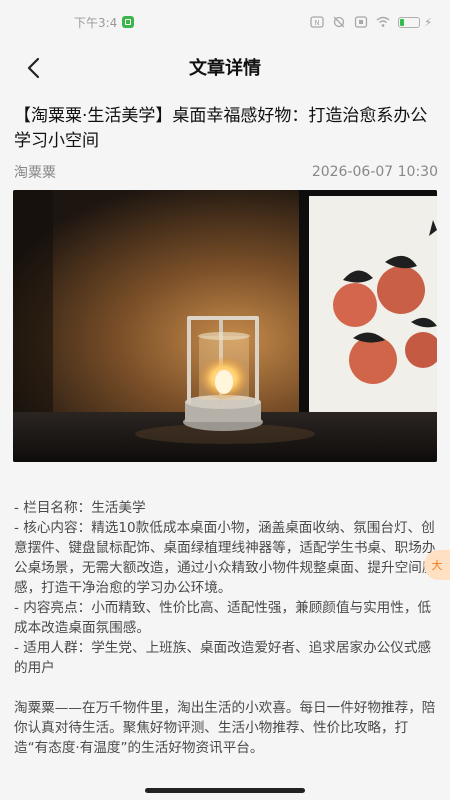 This screenshot has width=450, height=800. I want to click on mute-icon, so click(339, 22).